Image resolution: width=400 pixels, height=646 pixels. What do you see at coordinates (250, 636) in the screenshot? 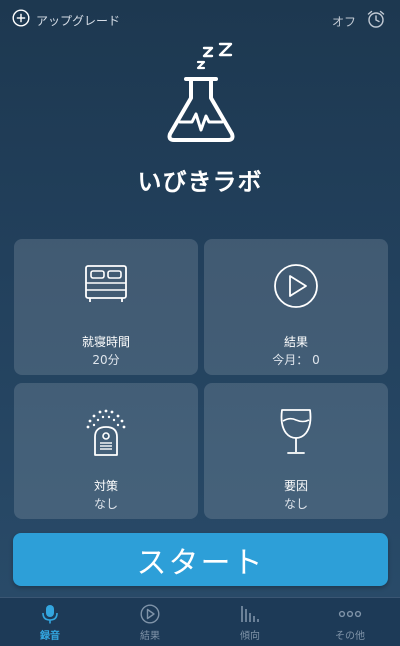
I see `tab-label: 傾向` at bounding box center [250, 636].